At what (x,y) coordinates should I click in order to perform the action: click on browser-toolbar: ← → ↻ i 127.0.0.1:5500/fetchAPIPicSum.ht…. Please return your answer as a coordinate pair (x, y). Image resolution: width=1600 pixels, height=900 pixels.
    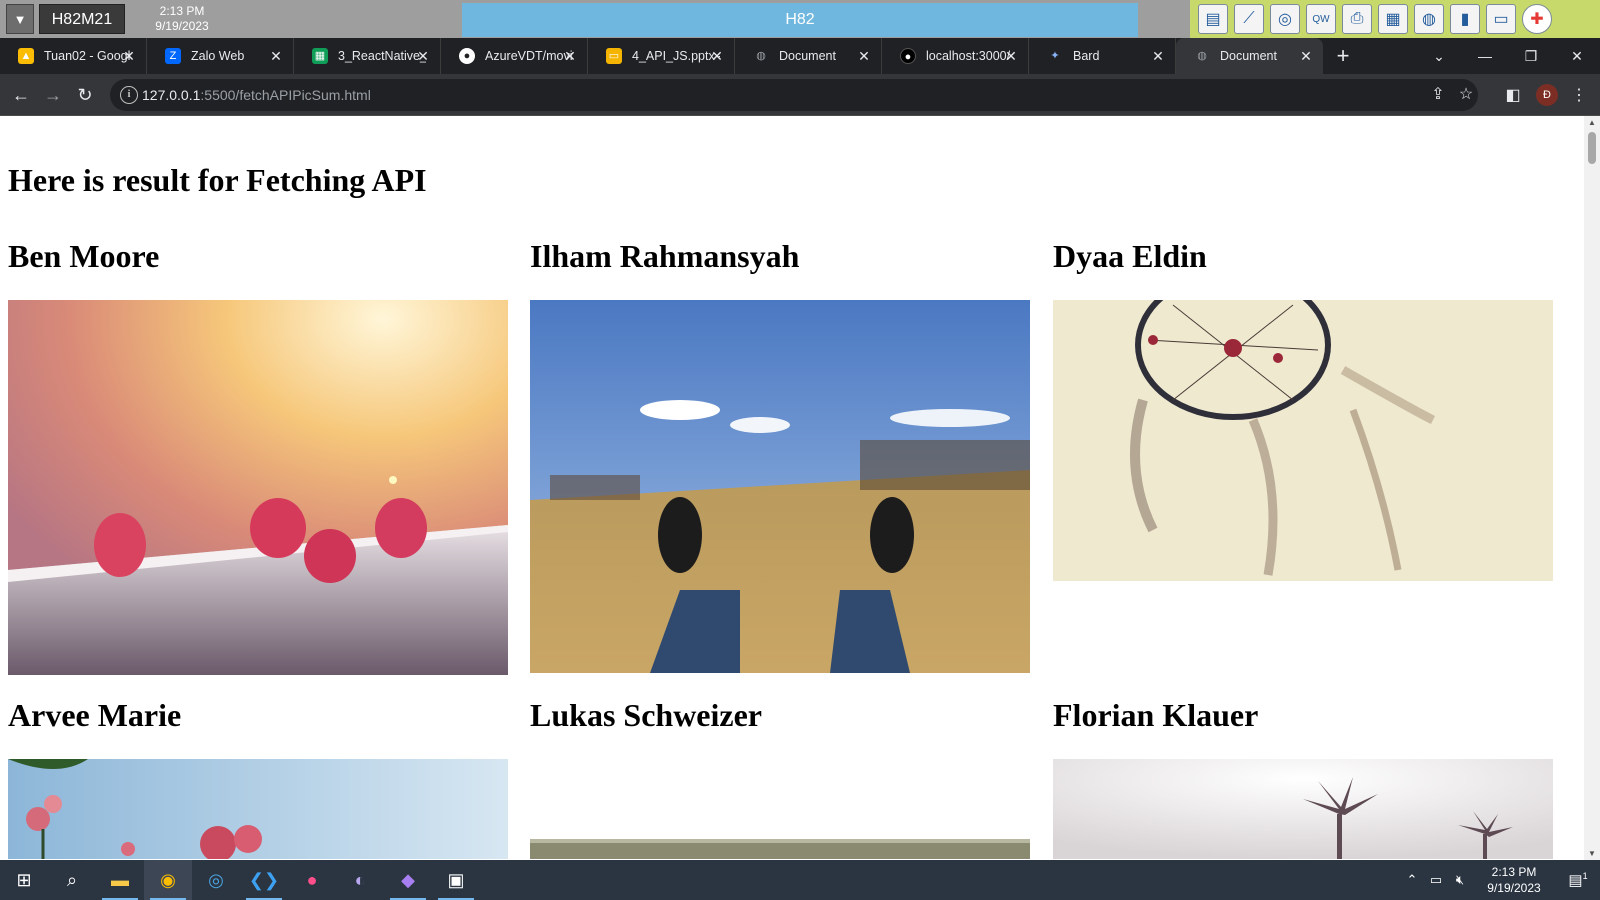
    Looking at the image, I should click on (800, 95).